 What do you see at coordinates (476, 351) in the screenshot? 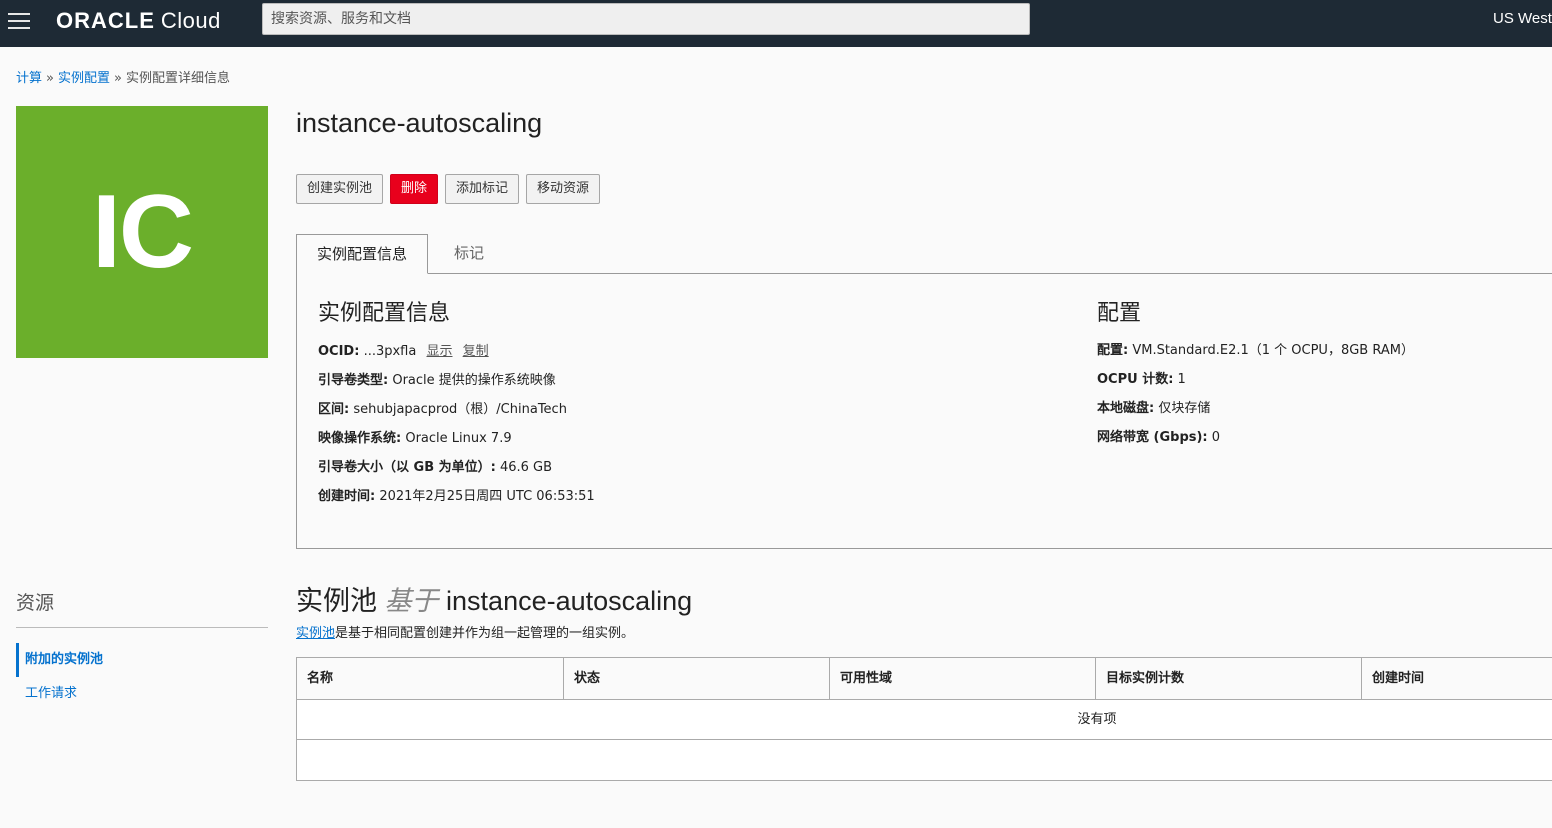
I see `copy-ocid-link: 复制` at bounding box center [476, 351].